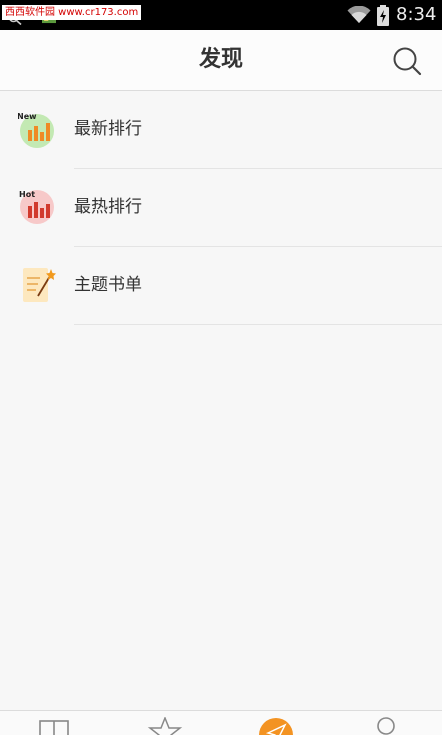 Image resolution: width=442 pixels, height=735 pixels. What do you see at coordinates (108, 129) in the screenshot?
I see `list-item-label: 最新排行` at bounding box center [108, 129].